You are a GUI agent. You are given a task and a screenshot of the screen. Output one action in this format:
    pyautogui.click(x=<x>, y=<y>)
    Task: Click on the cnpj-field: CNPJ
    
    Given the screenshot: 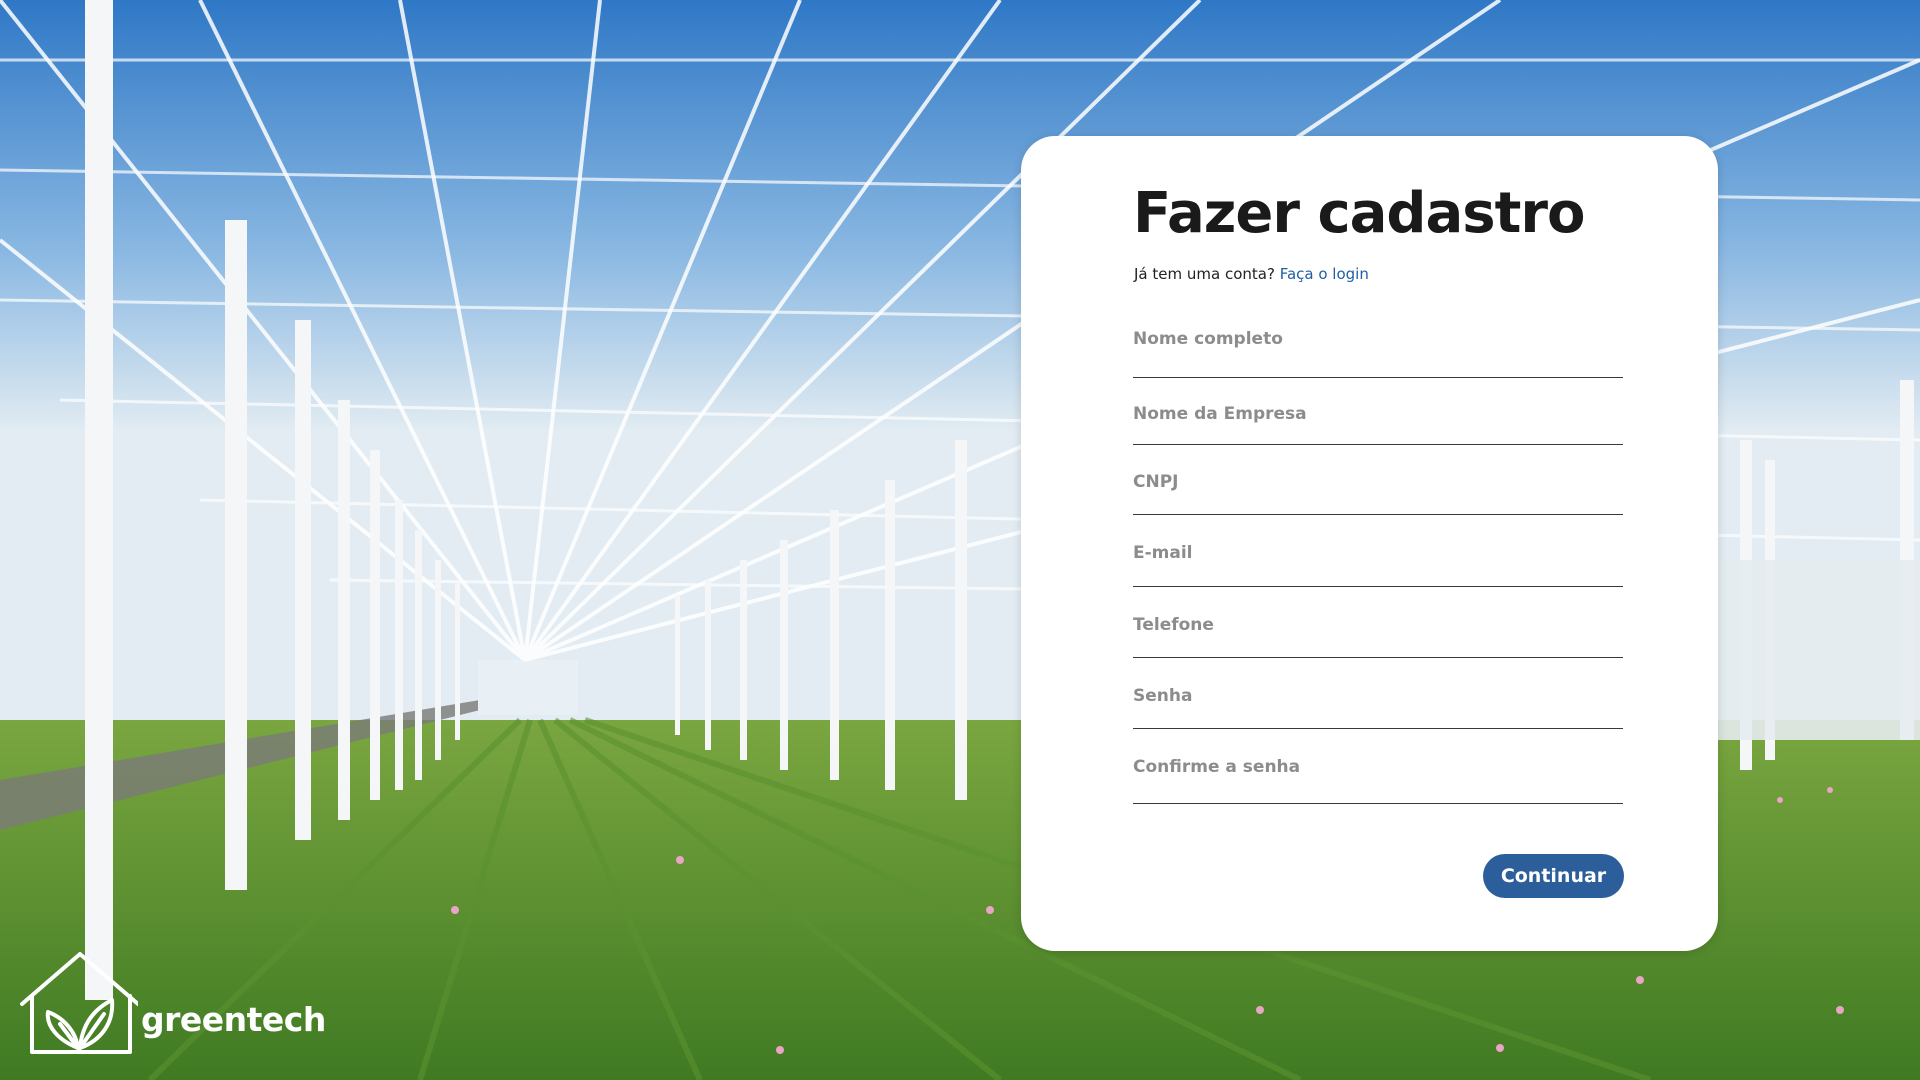 What is the action you would take?
    pyautogui.click(x=1378, y=493)
    